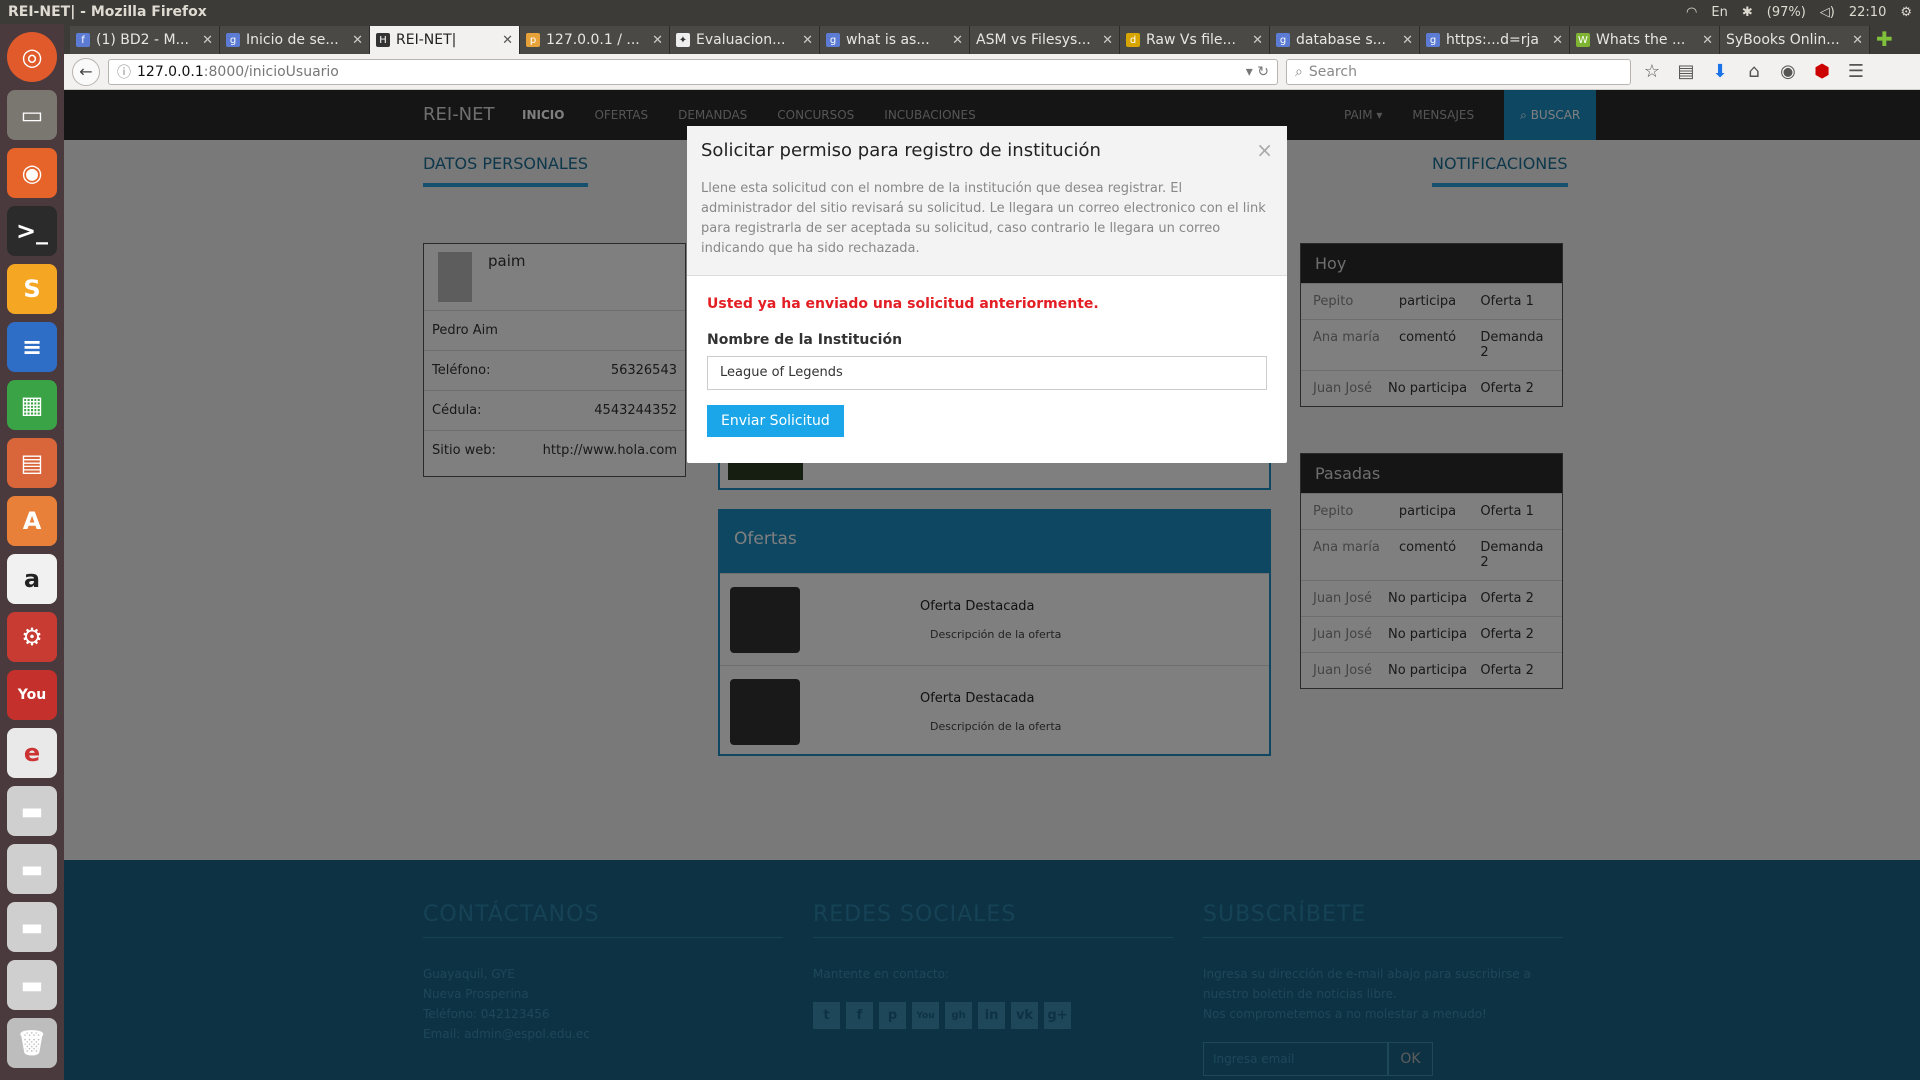 The width and height of the screenshot is (1920, 1080). What do you see at coordinates (83, 40) in the screenshot?
I see `facebook-icon: f` at bounding box center [83, 40].